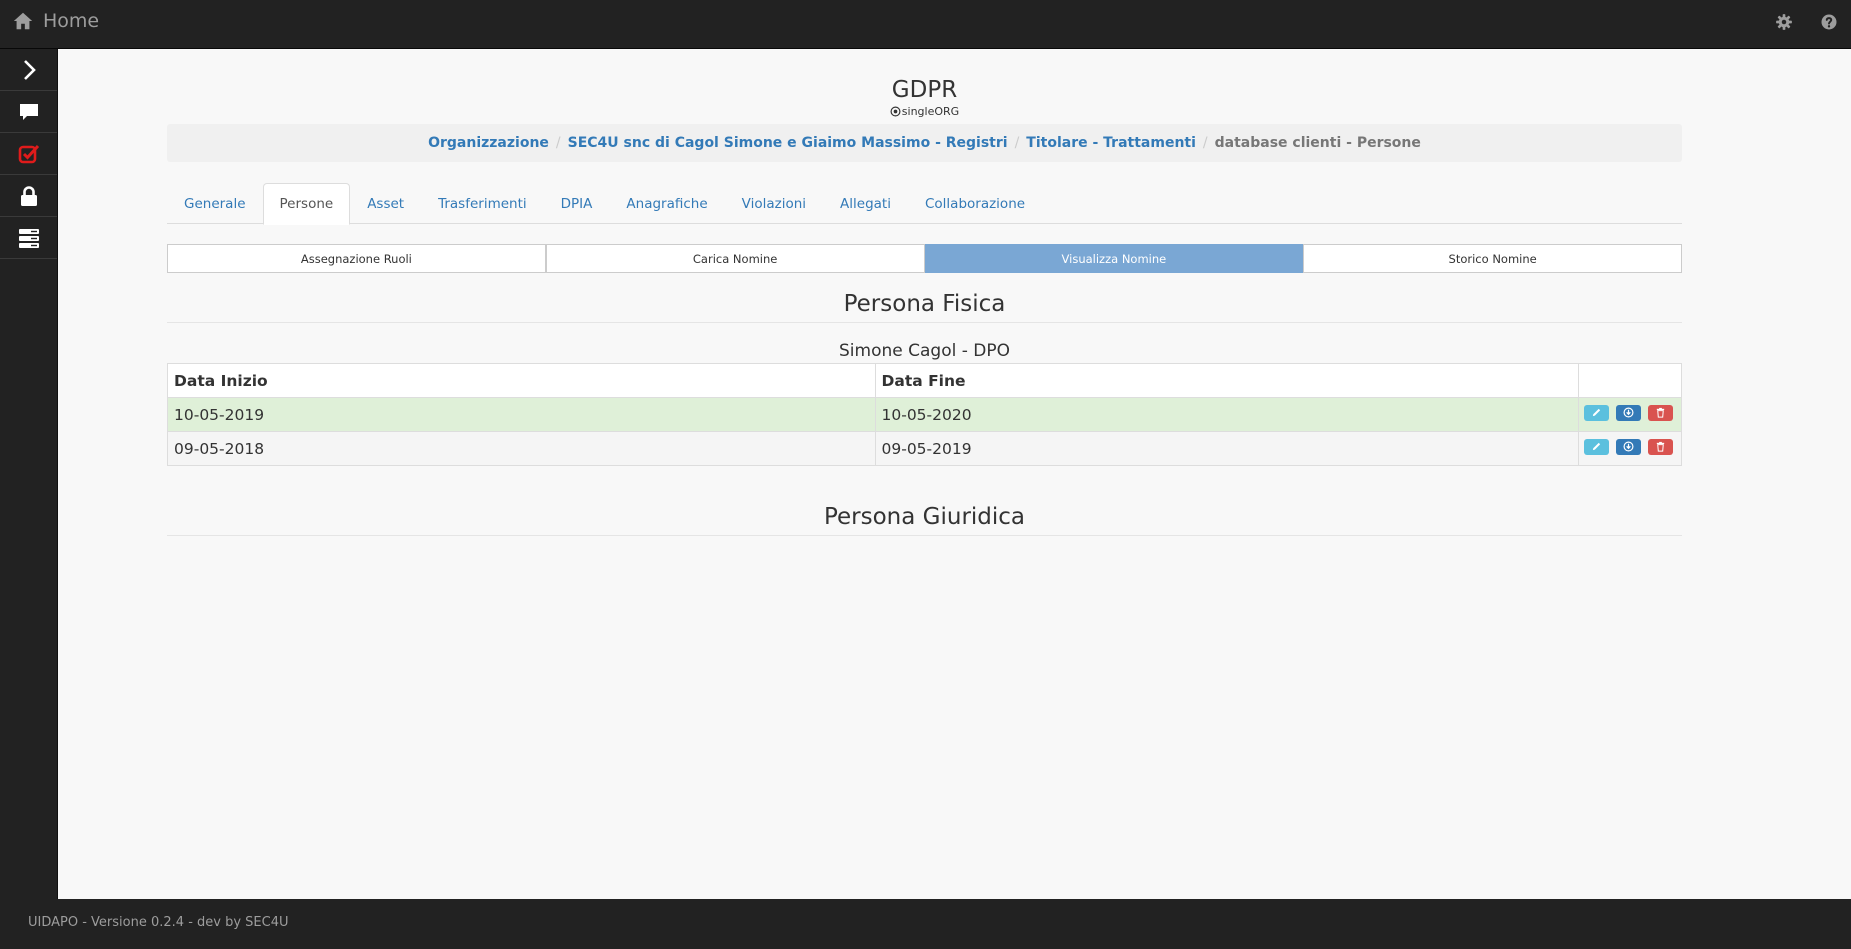 The height and width of the screenshot is (949, 1851). Describe the element at coordinates (71, 21) in the screenshot. I see `home-label: Home` at that location.